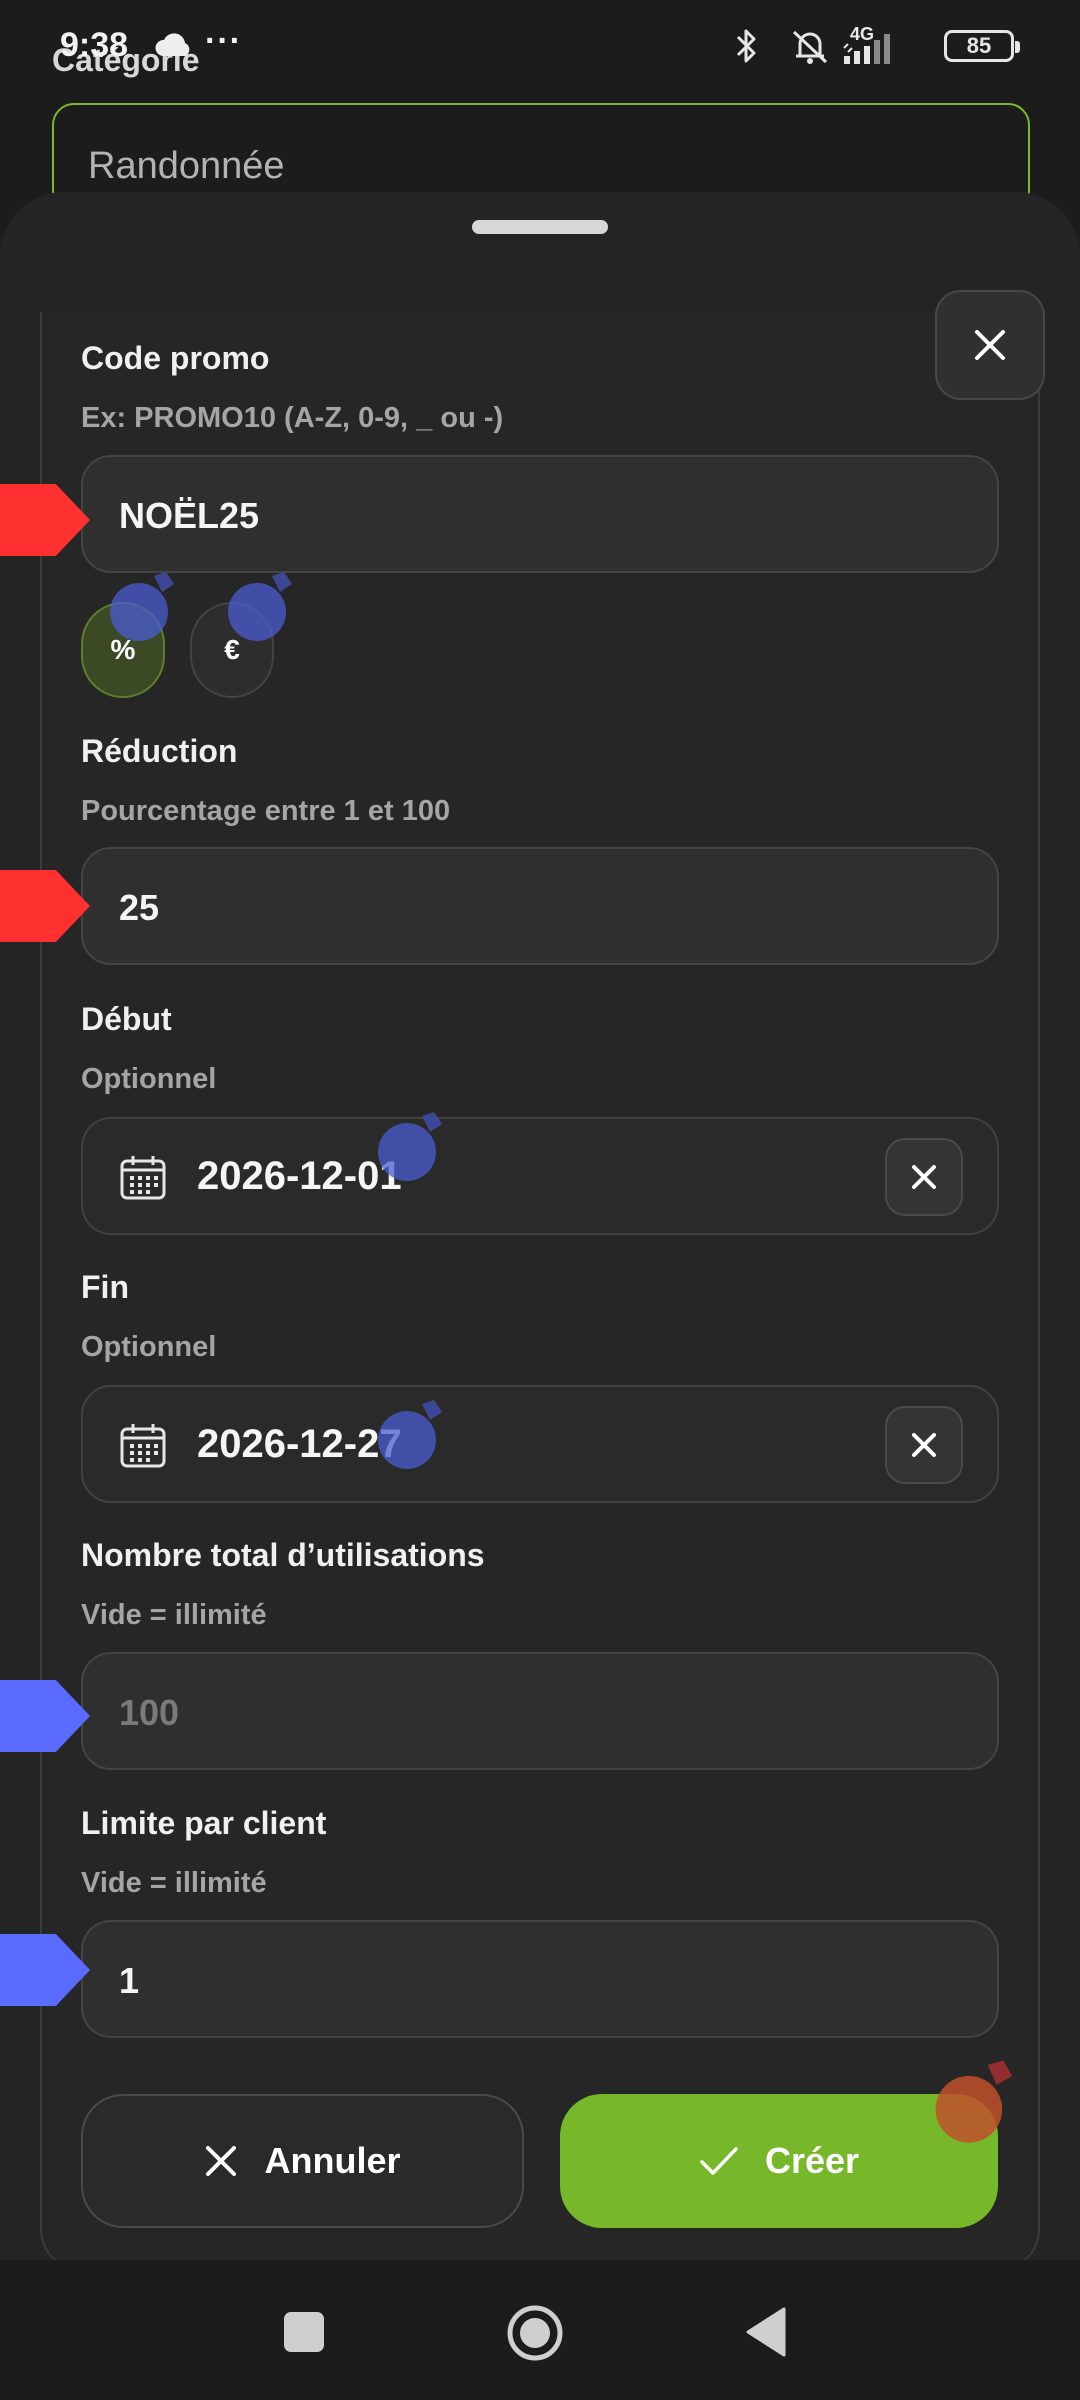  I want to click on recent-apps-icon, so click(304, 2332).